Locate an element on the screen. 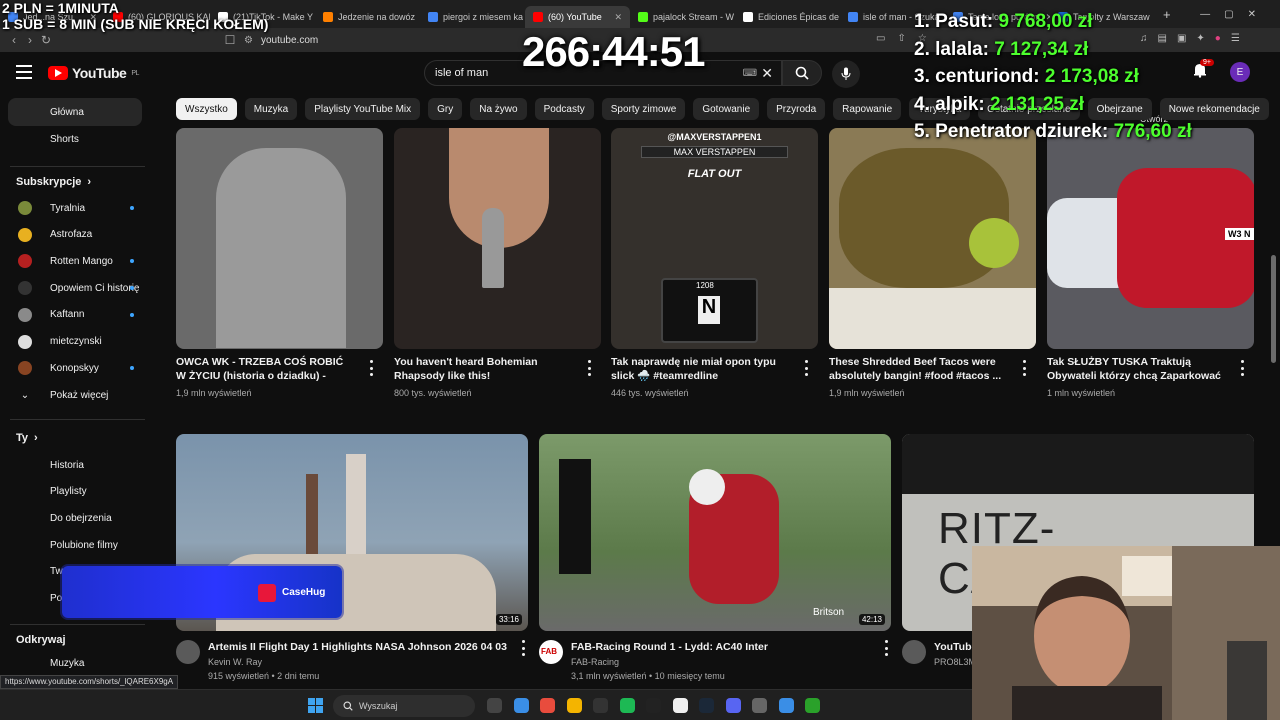  brave-icon is located at coordinates (547, 705).